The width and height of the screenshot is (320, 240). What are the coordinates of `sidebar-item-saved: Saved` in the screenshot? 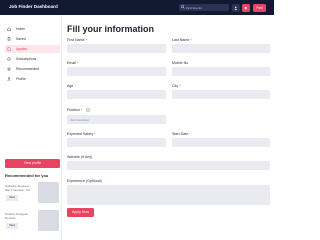 It's located at (32, 39).